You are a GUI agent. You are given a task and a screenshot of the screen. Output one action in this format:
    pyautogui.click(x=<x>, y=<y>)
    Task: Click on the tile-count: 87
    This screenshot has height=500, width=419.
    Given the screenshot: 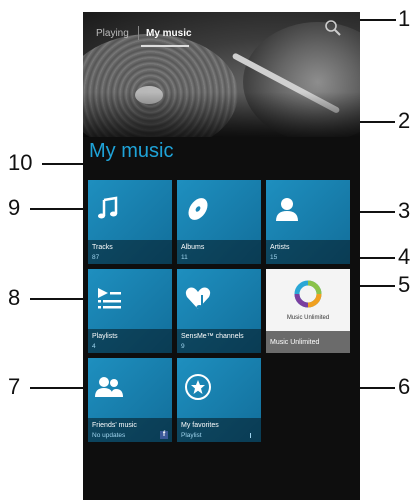 What is the action you would take?
    pyautogui.click(x=96, y=257)
    